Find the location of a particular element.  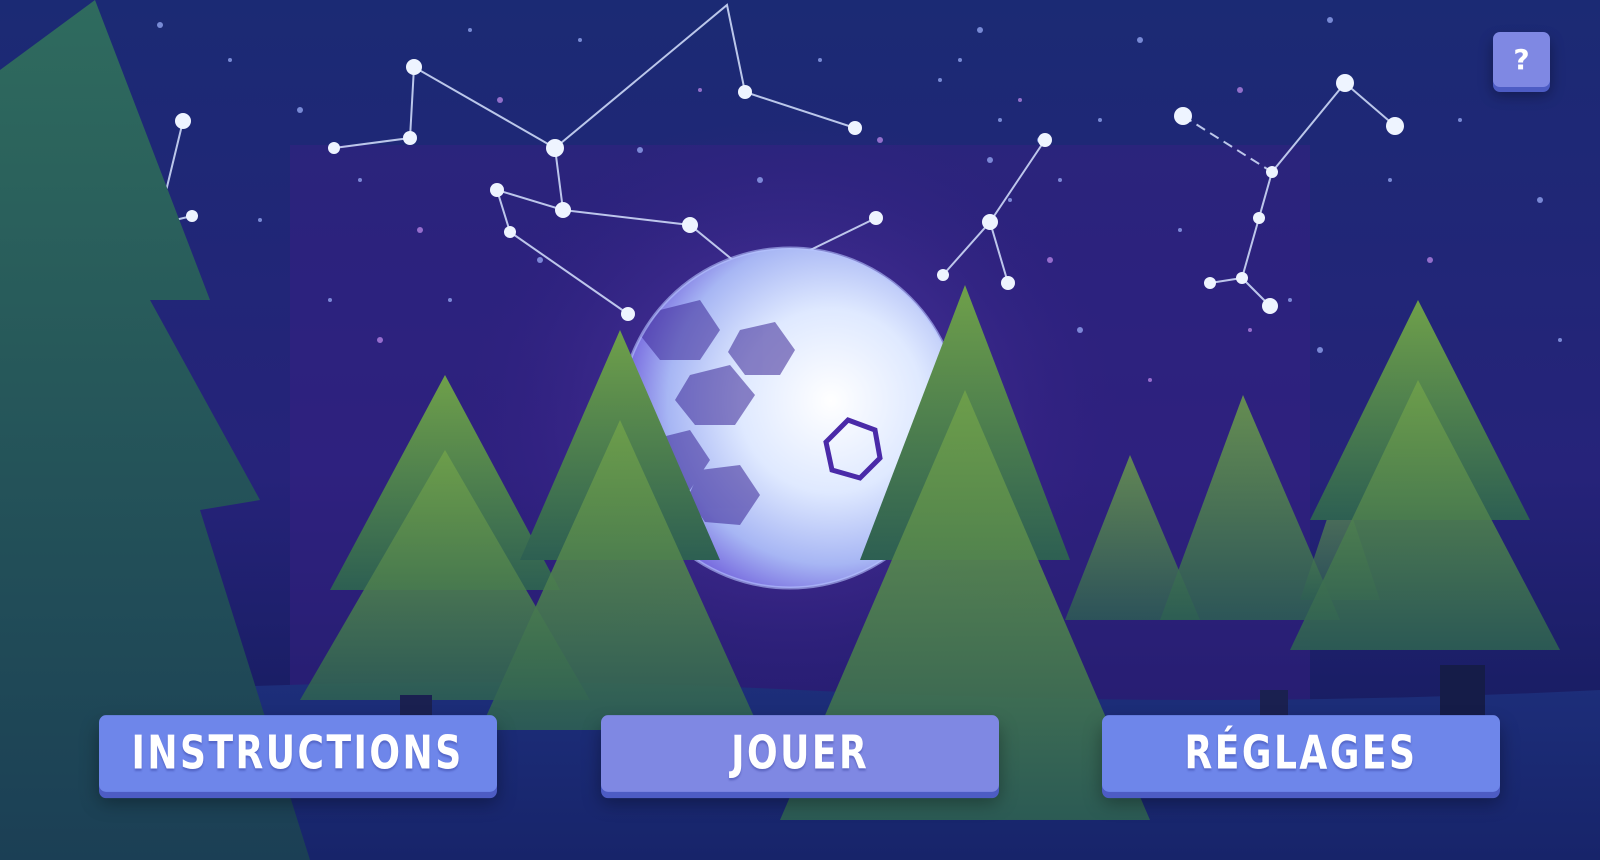

play-label: JOUER is located at coordinates (800, 753).